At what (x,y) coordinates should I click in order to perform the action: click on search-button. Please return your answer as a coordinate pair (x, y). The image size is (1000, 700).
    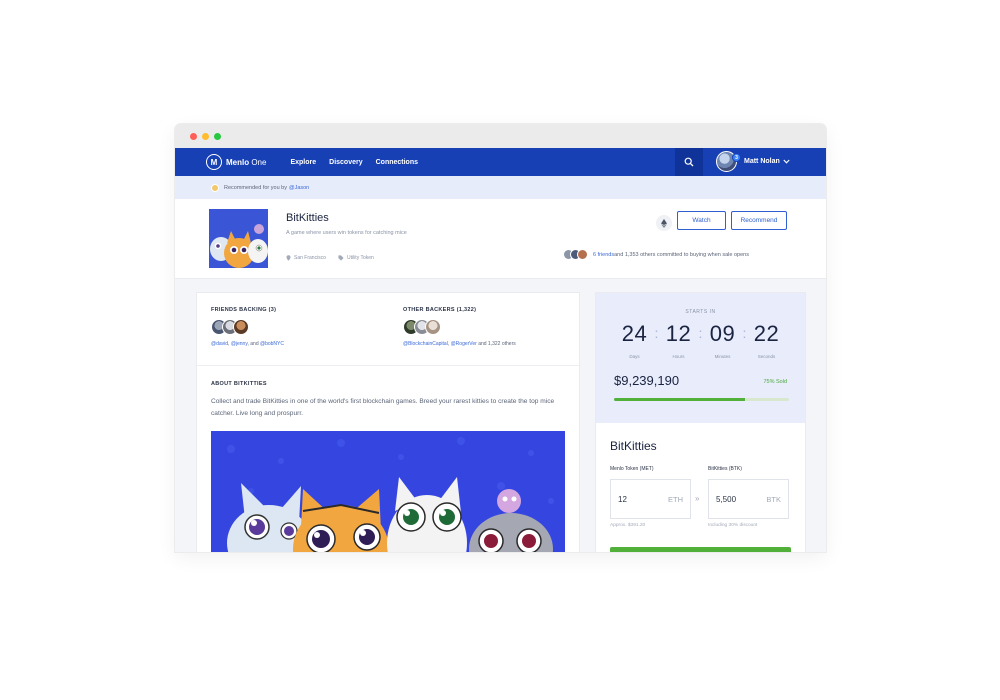
    Looking at the image, I should click on (689, 162).